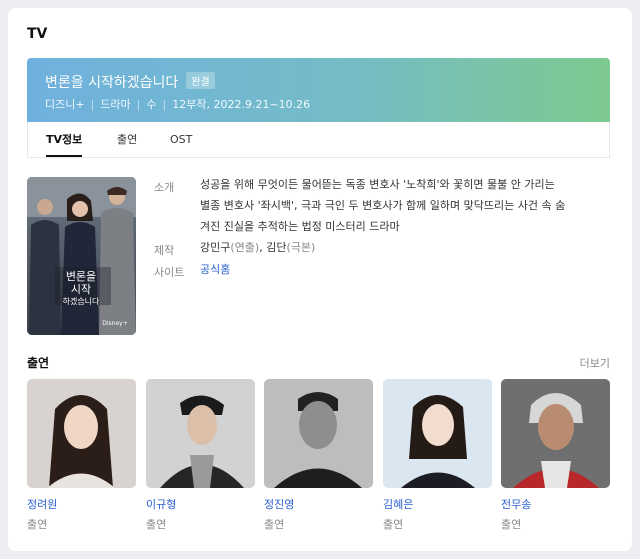 Image resolution: width=640 pixels, height=559 pixels. What do you see at coordinates (318, 504) in the screenshot?
I see `cast-name: 정진영` at bounding box center [318, 504].